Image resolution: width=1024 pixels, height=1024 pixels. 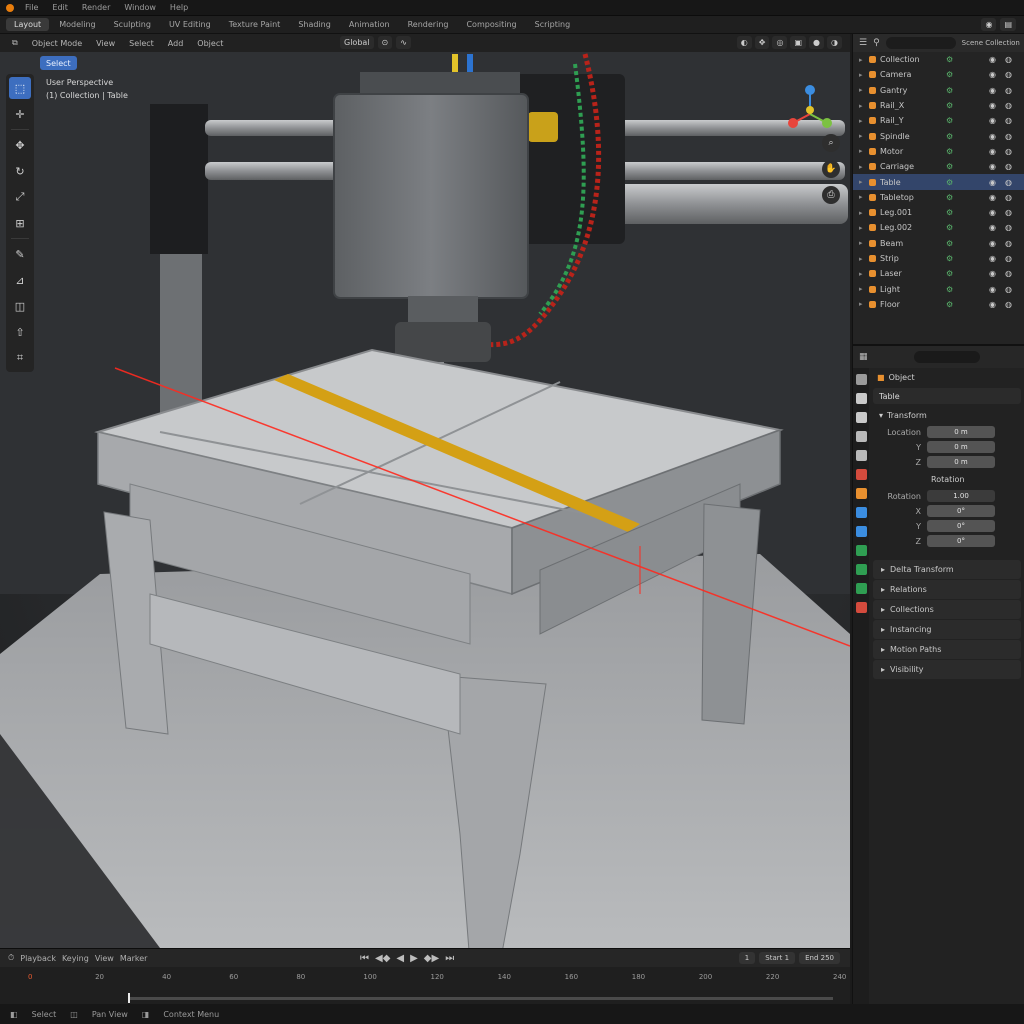 I want to click on object-tab-icon, so click(x=861, y=493).